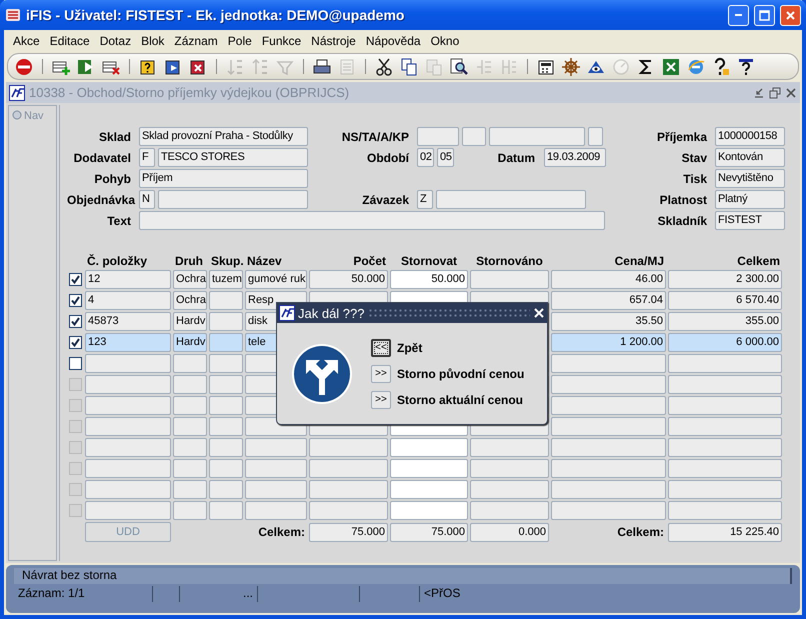  I want to click on total-value: 15 225.40, so click(725, 532).